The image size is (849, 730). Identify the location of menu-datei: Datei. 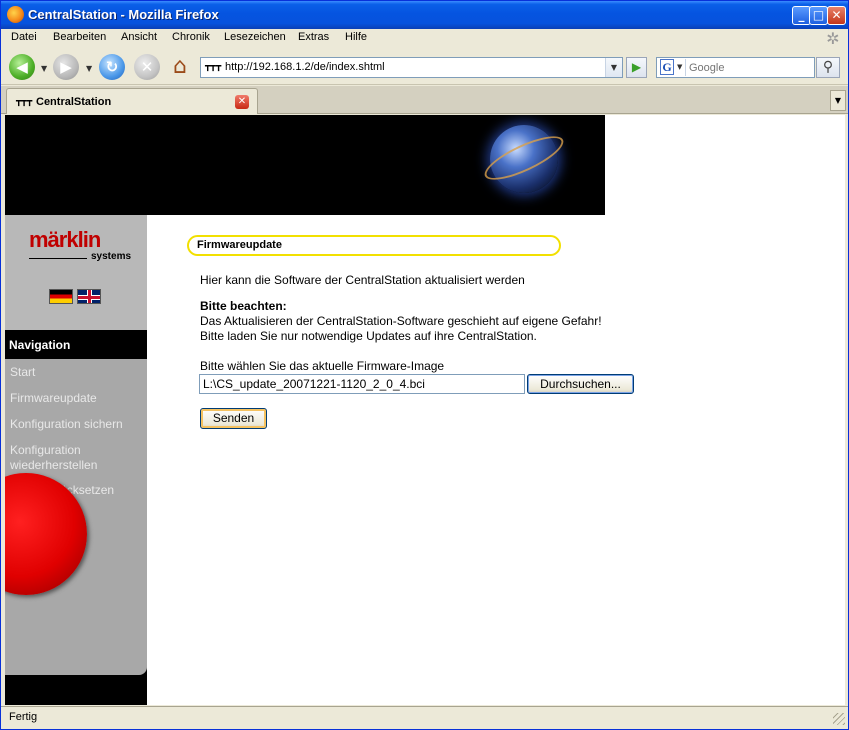
(24, 37).